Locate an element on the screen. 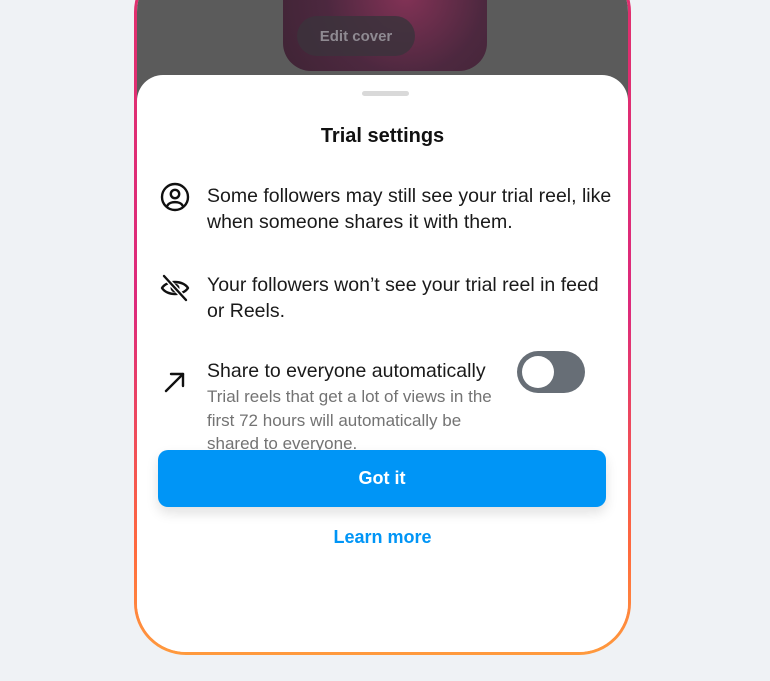 This screenshot has width=770, height=681. toggle-knob is located at coordinates (538, 372).